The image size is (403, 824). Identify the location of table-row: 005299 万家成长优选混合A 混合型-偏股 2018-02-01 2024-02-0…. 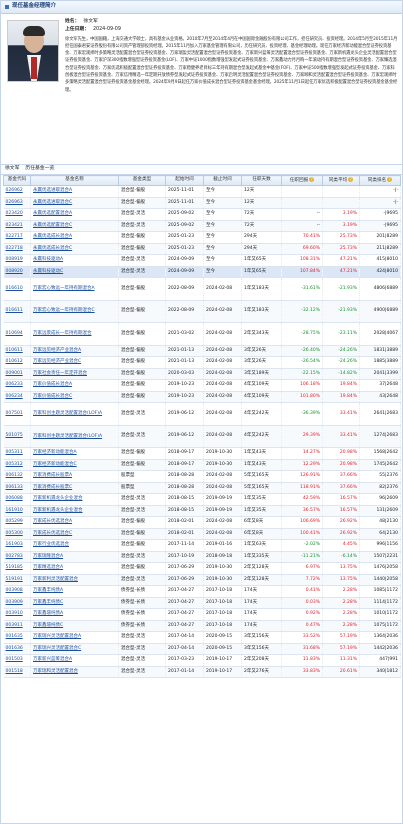
(202, 522).